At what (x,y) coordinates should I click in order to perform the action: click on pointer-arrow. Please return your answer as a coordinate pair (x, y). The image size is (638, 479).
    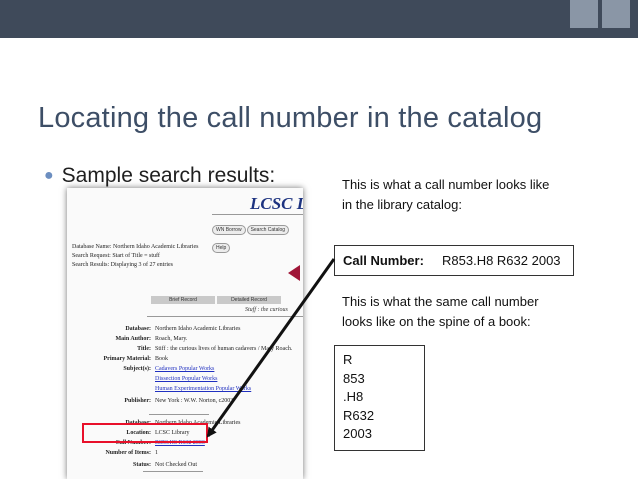
    Looking at the image, I should click on (271, 348).